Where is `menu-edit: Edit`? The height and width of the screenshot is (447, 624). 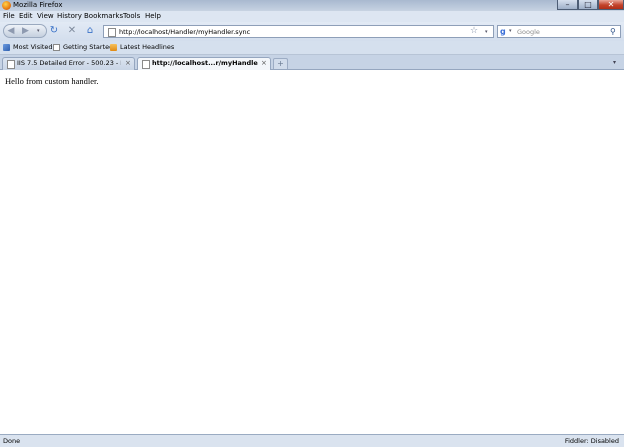
menu-edit: Edit is located at coordinates (26, 16).